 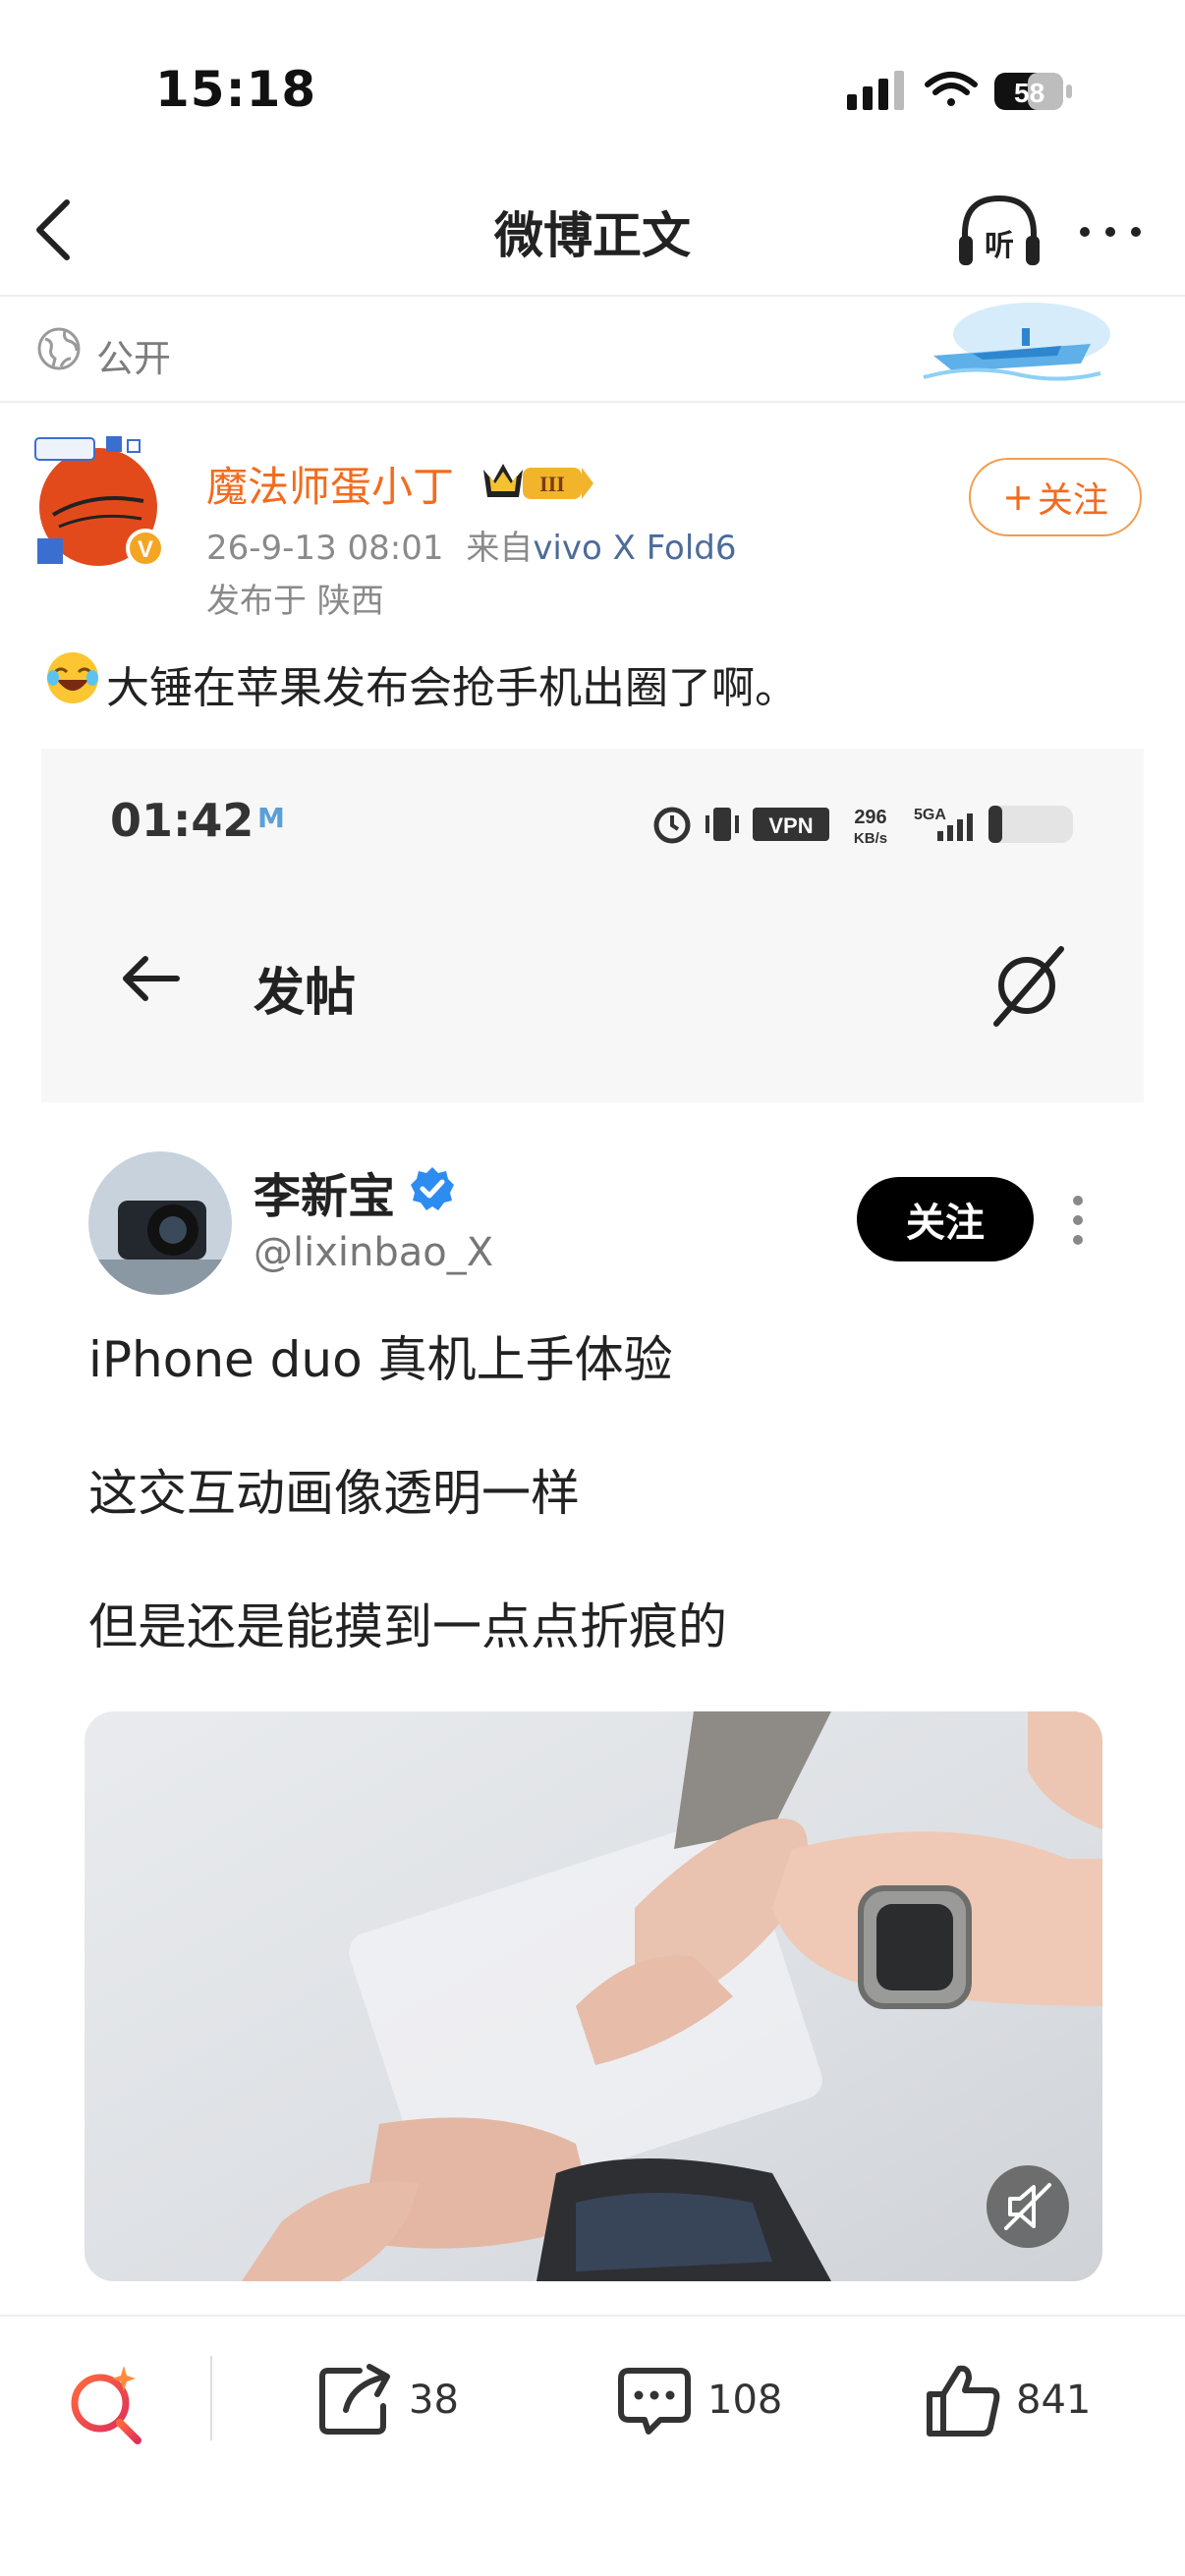 What do you see at coordinates (211, 2398) in the screenshot?
I see `toolbar-separator` at bounding box center [211, 2398].